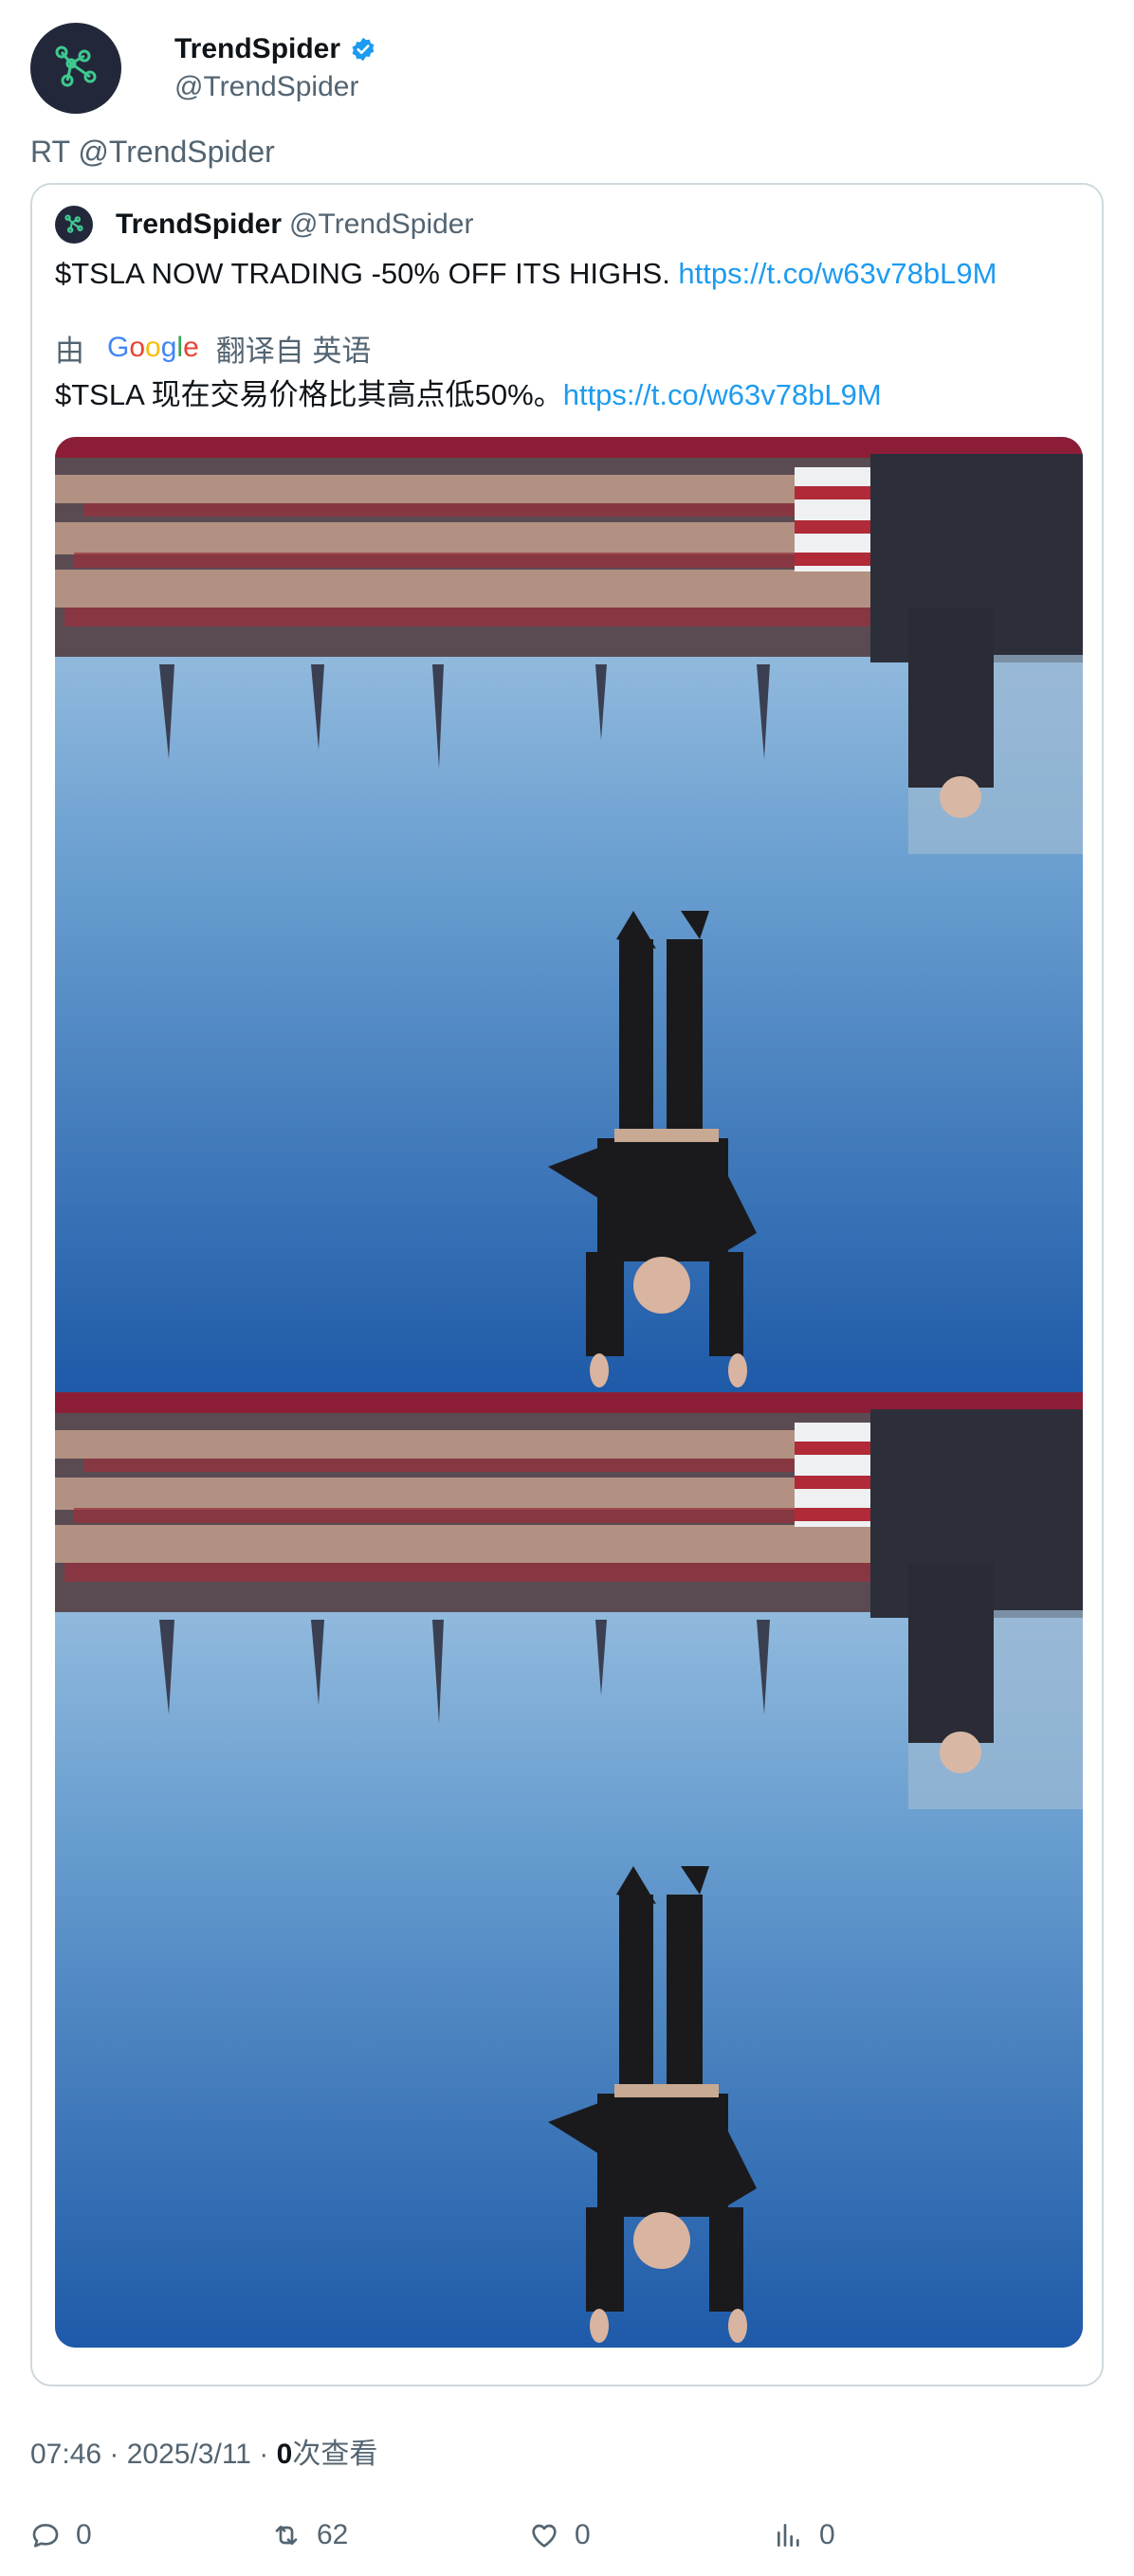  Describe the element at coordinates (333, 2534) in the screenshot. I see `retweet-count: 62` at that location.